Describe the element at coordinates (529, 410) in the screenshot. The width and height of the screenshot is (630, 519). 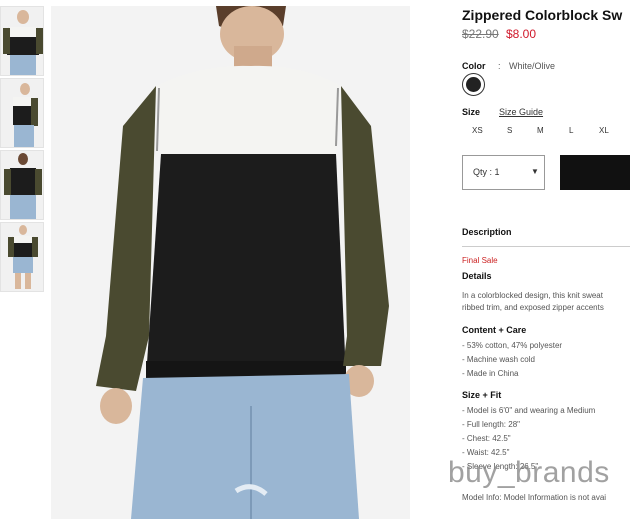
I see `size-fit-line: - Model is 6'0" and wearing a Medium` at that location.